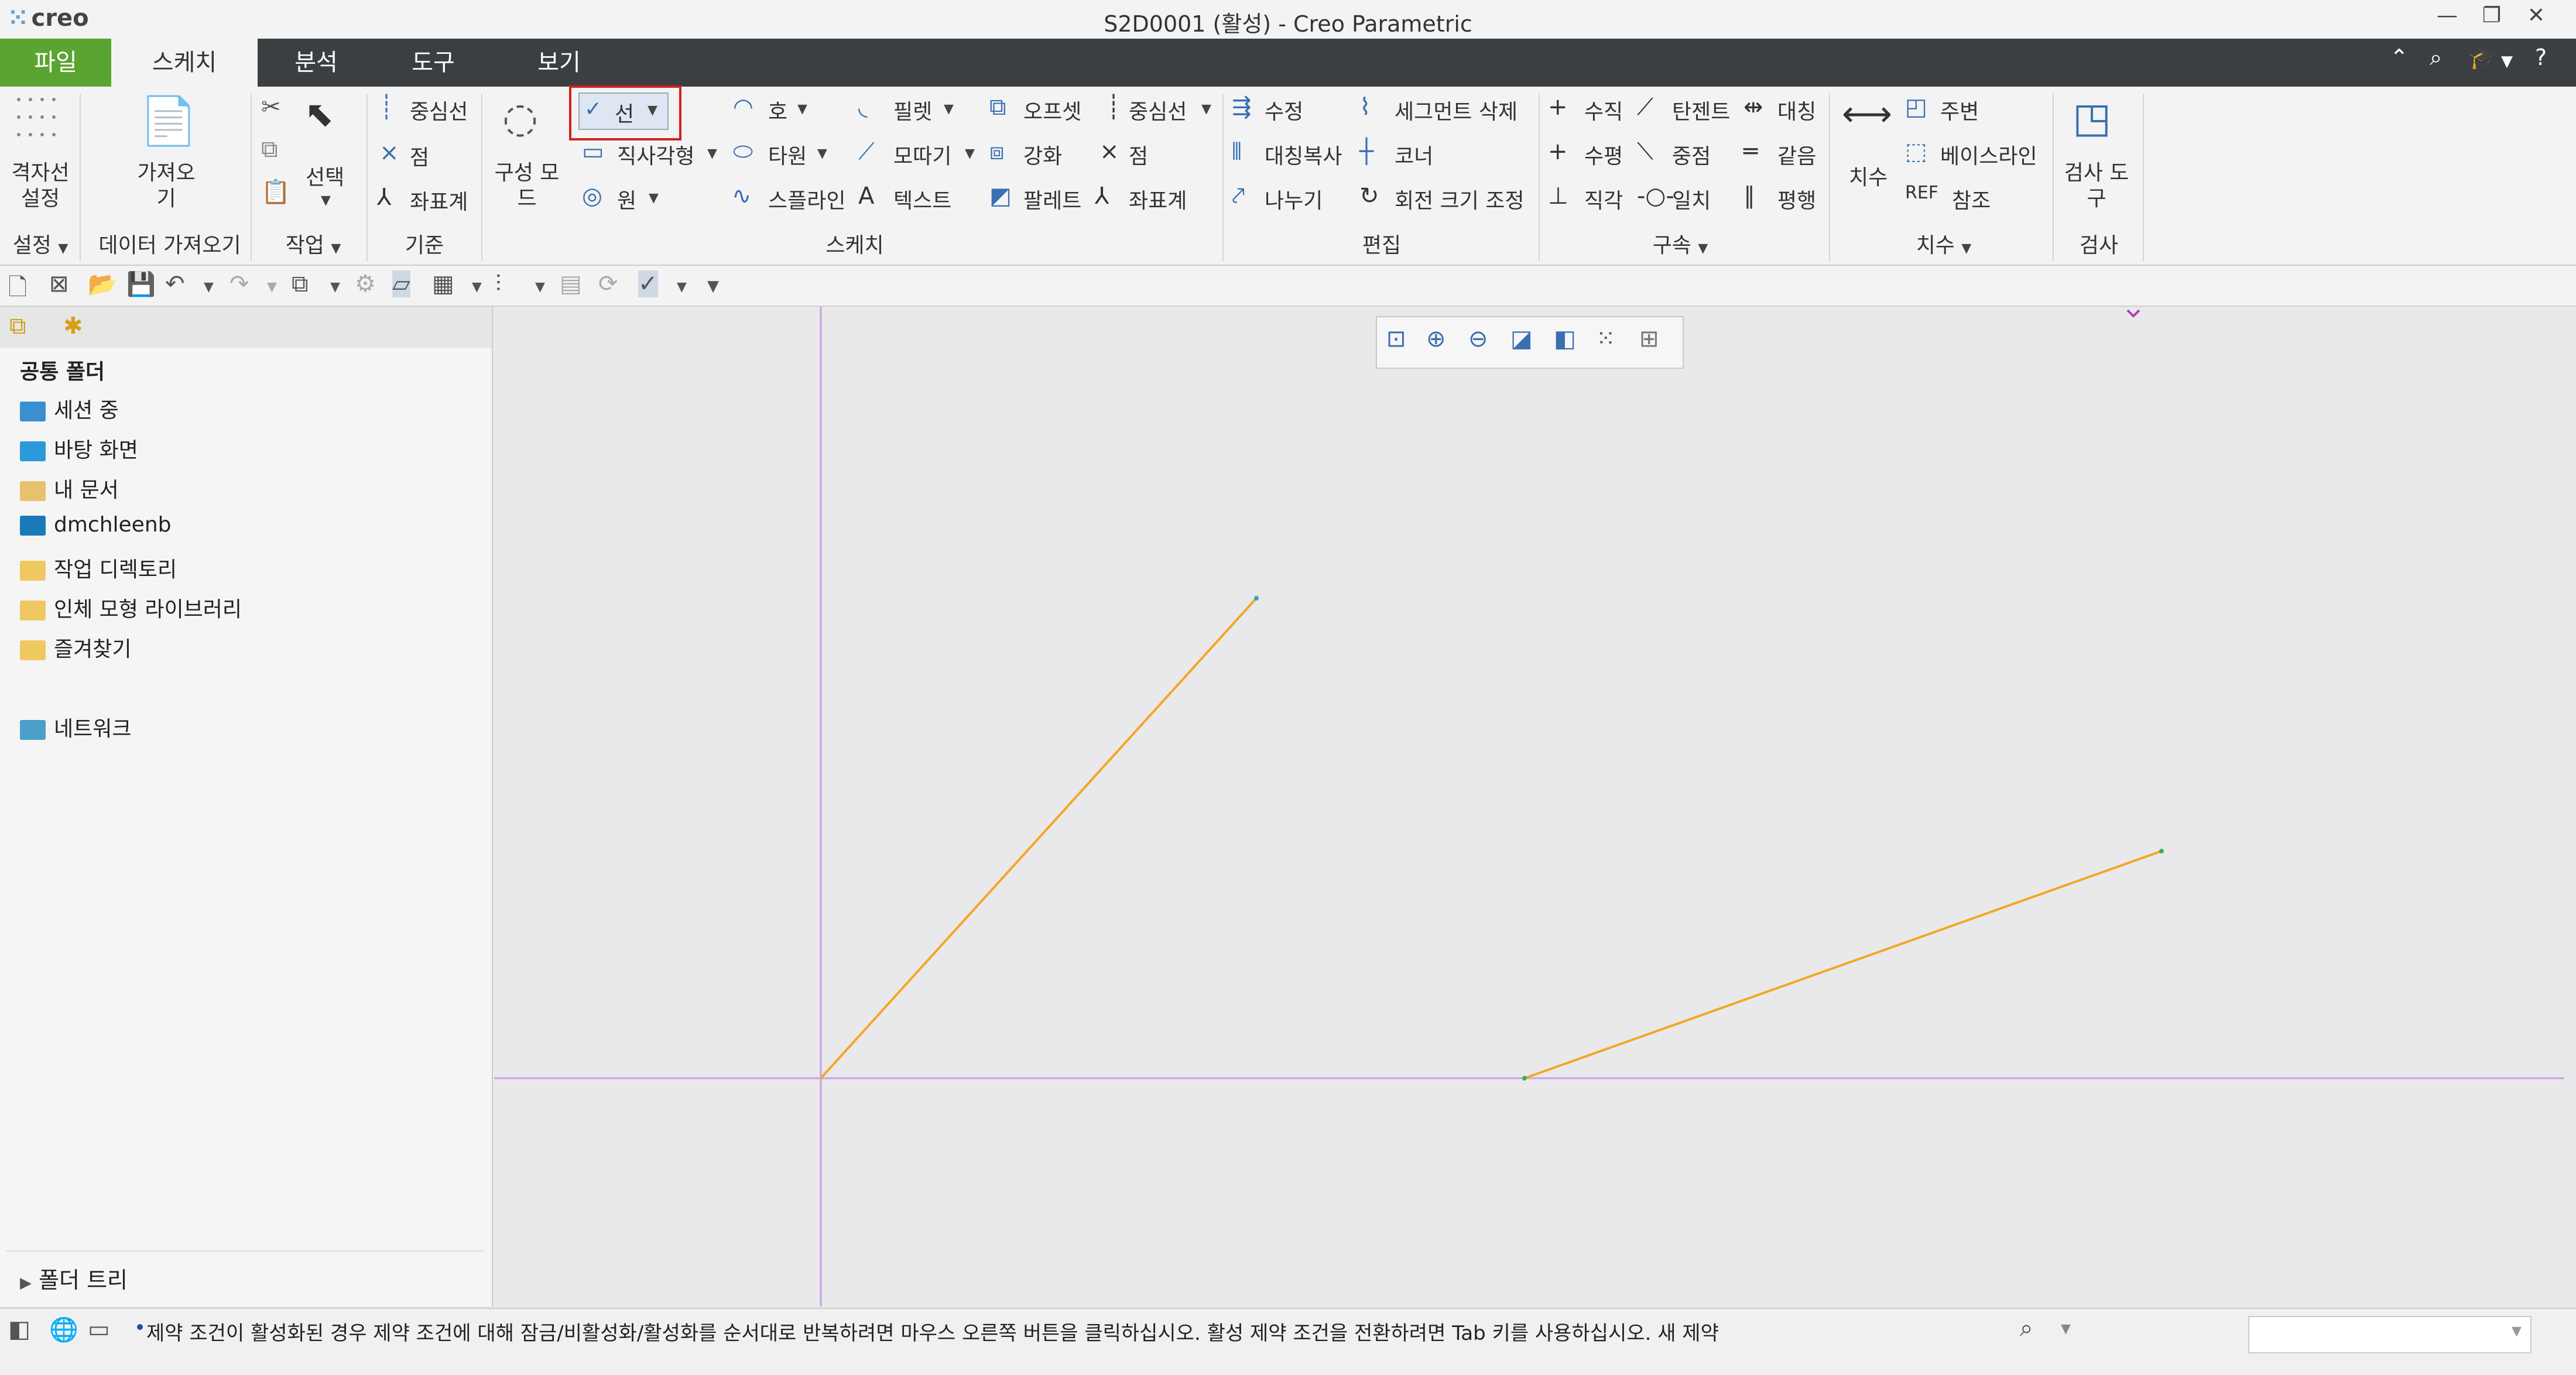 This screenshot has height=1375, width=2576. What do you see at coordinates (1680, 243) in the screenshot?
I see `group-label-constrain: 구속 ▼` at bounding box center [1680, 243].